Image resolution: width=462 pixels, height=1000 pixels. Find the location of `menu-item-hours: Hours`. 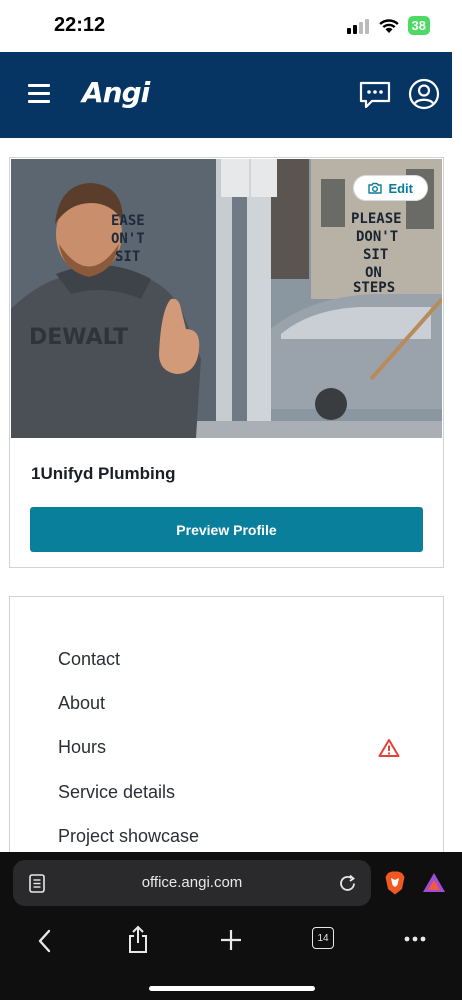

menu-item-hours: Hours is located at coordinates (82, 747).